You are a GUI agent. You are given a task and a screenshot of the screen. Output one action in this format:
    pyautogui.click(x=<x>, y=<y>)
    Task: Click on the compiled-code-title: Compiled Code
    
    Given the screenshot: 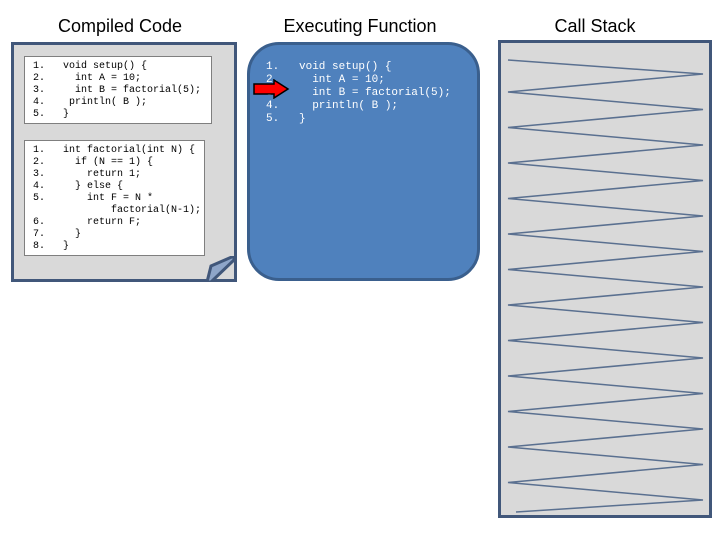 What is the action you would take?
    pyautogui.click(x=120, y=26)
    